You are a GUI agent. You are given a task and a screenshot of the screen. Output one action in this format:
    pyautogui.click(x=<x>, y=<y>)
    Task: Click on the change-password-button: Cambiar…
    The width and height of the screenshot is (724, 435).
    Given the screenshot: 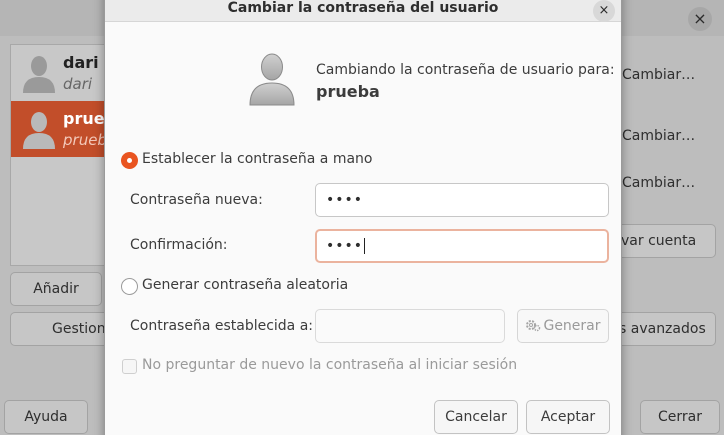 What is the action you would take?
    pyautogui.click(x=658, y=136)
    